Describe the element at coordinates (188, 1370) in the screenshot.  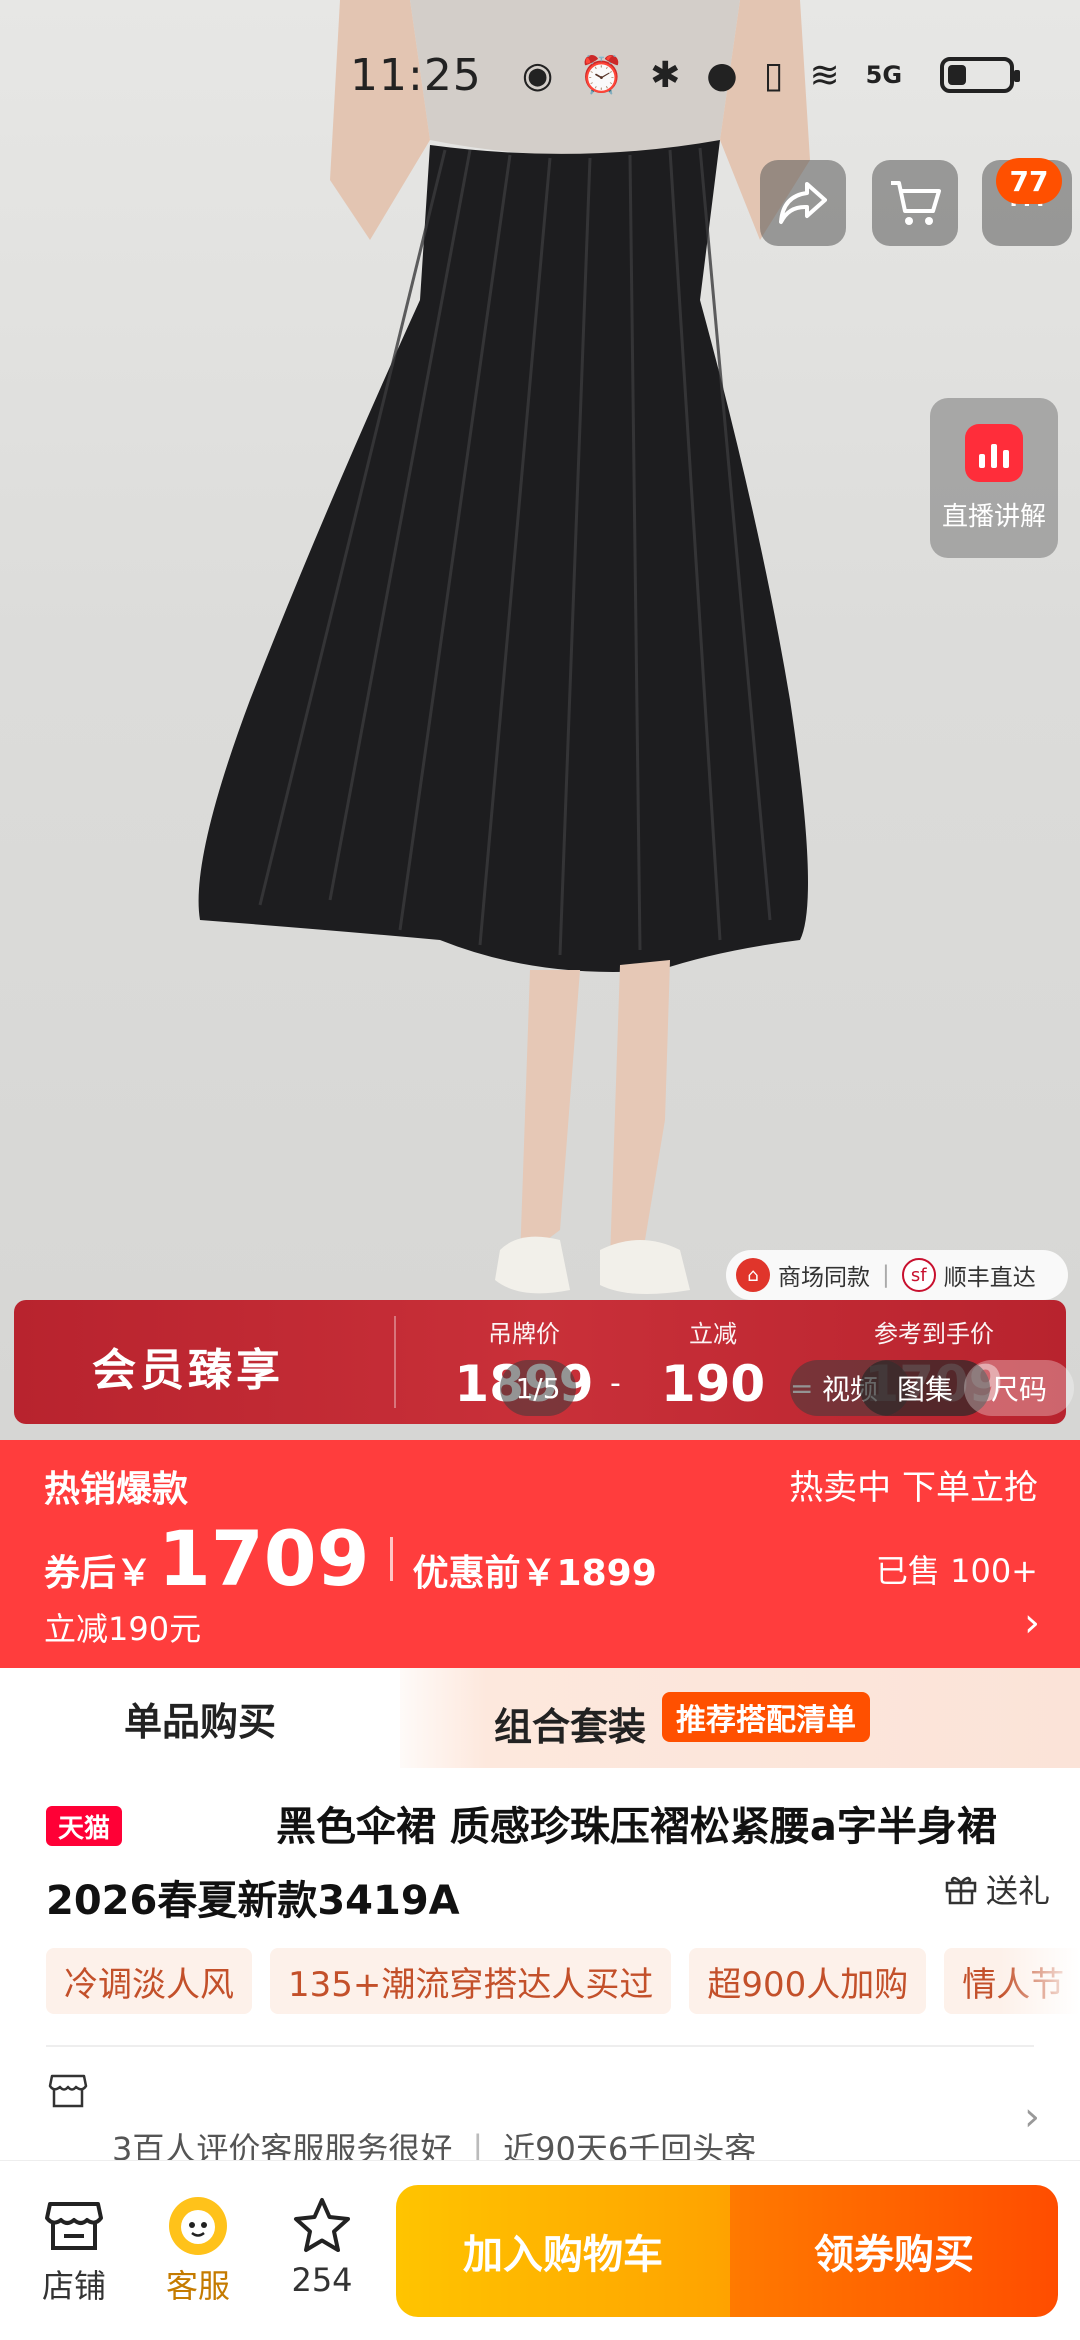
I see `member-title: 会员臻享` at that location.